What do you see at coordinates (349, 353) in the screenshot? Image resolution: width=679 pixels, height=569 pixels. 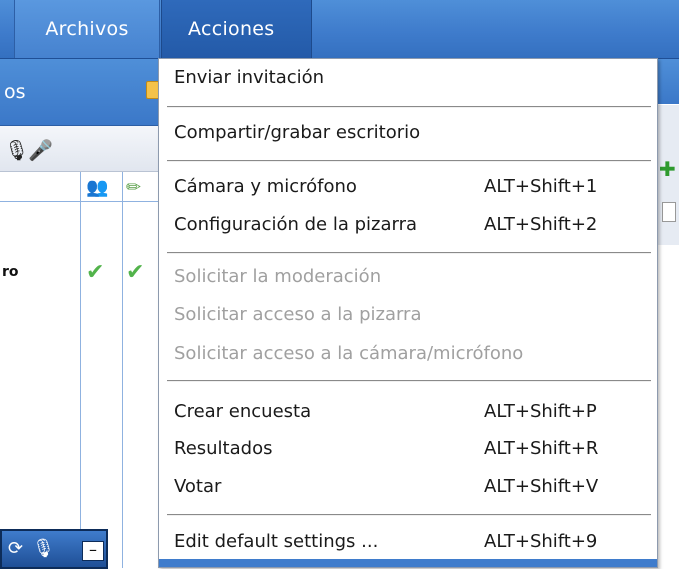 I see `menu-item-label: Solicitar acceso a la cámara/micrófono` at bounding box center [349, 353].